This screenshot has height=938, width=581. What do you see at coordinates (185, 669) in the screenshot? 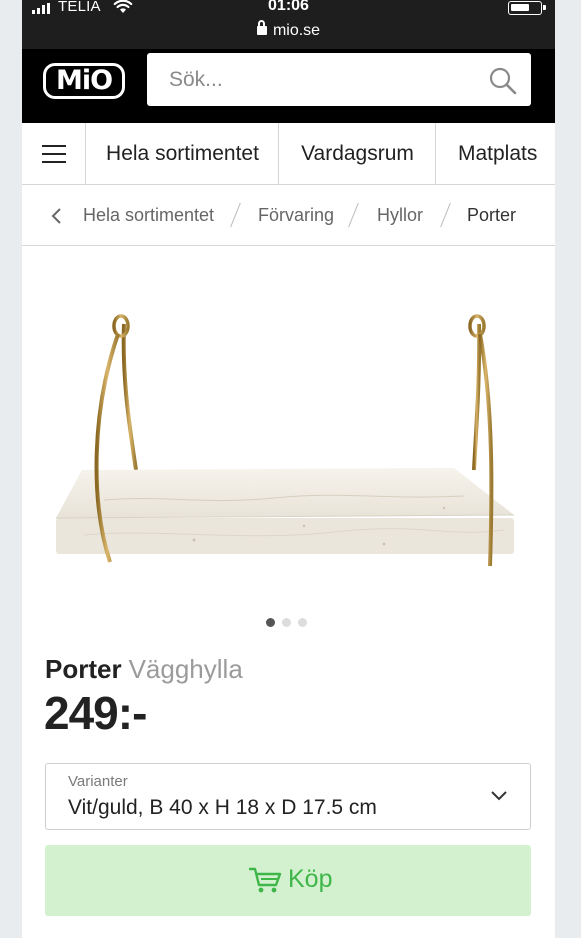
I see `product-type: Vägghylla` at bounding box center [185, 669].